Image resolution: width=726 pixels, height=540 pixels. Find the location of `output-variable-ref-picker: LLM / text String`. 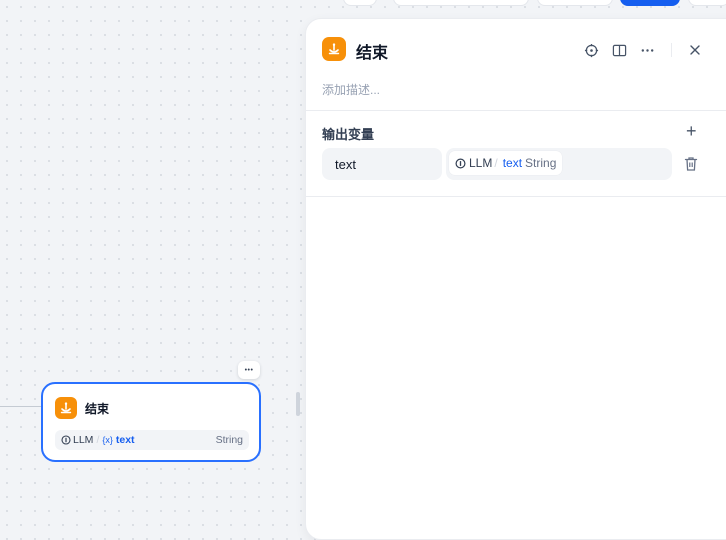

output-variable-ref-picker: LLM / text String is located at coordinates (559, 164).